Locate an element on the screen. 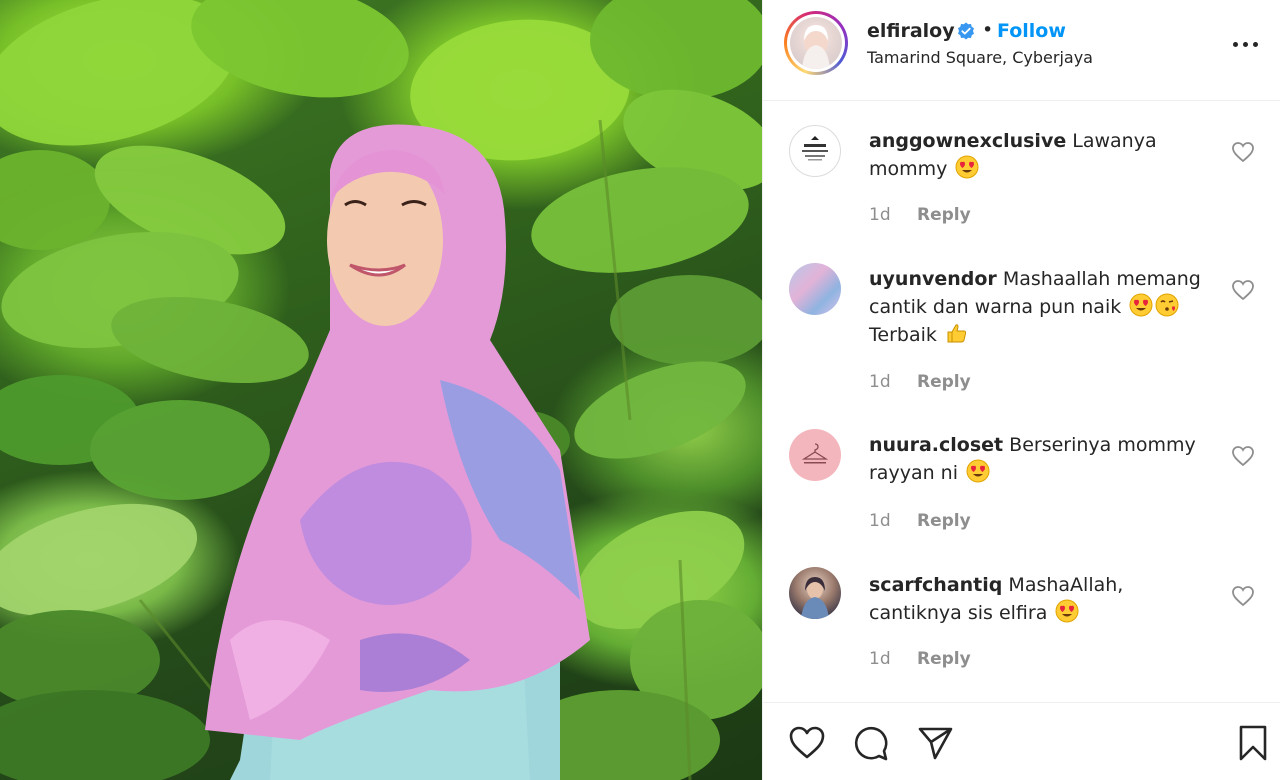  comment-text: nuura.closet Berserinya mommy rayyan ni is located at coordinates (1039, 459).